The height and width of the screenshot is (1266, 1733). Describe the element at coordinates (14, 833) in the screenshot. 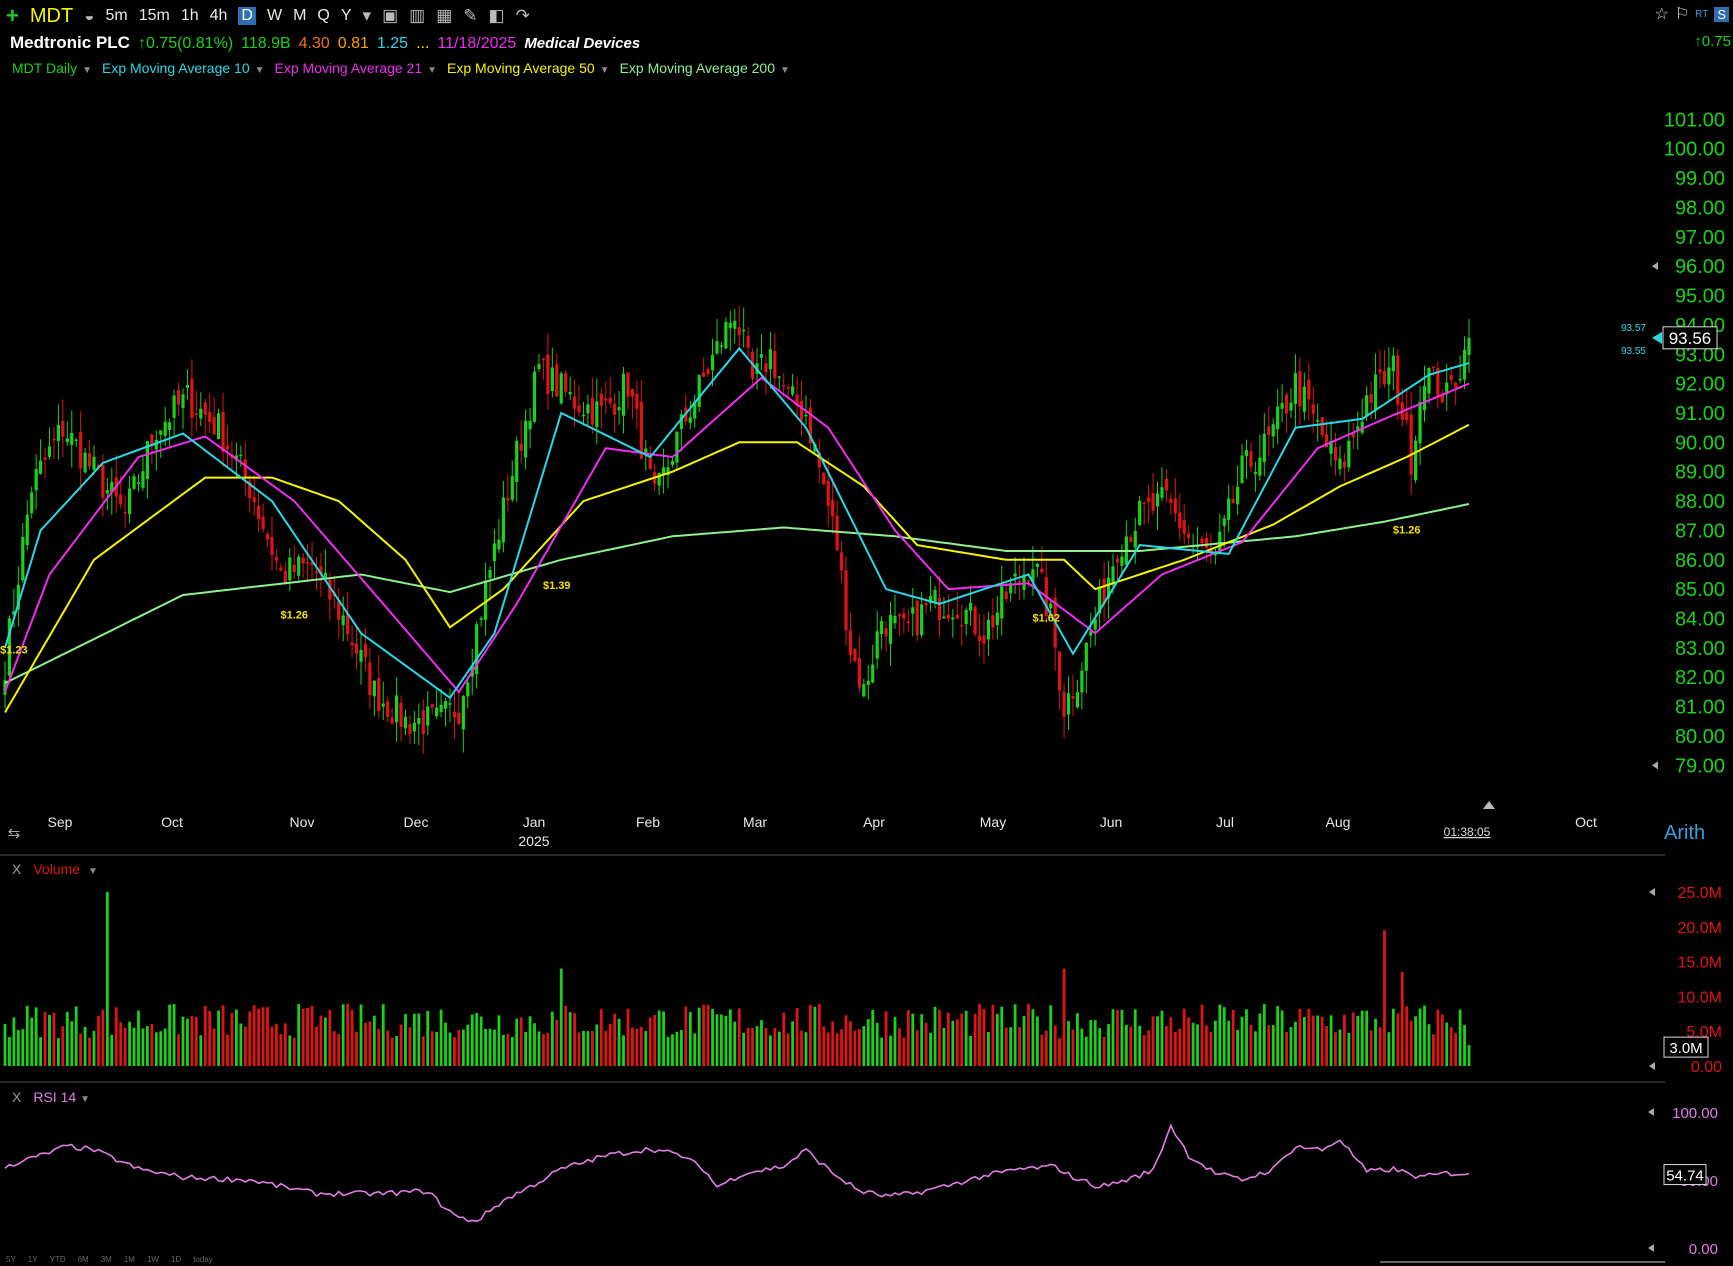

I see `scroll-left-icon: ⇆` at that location.